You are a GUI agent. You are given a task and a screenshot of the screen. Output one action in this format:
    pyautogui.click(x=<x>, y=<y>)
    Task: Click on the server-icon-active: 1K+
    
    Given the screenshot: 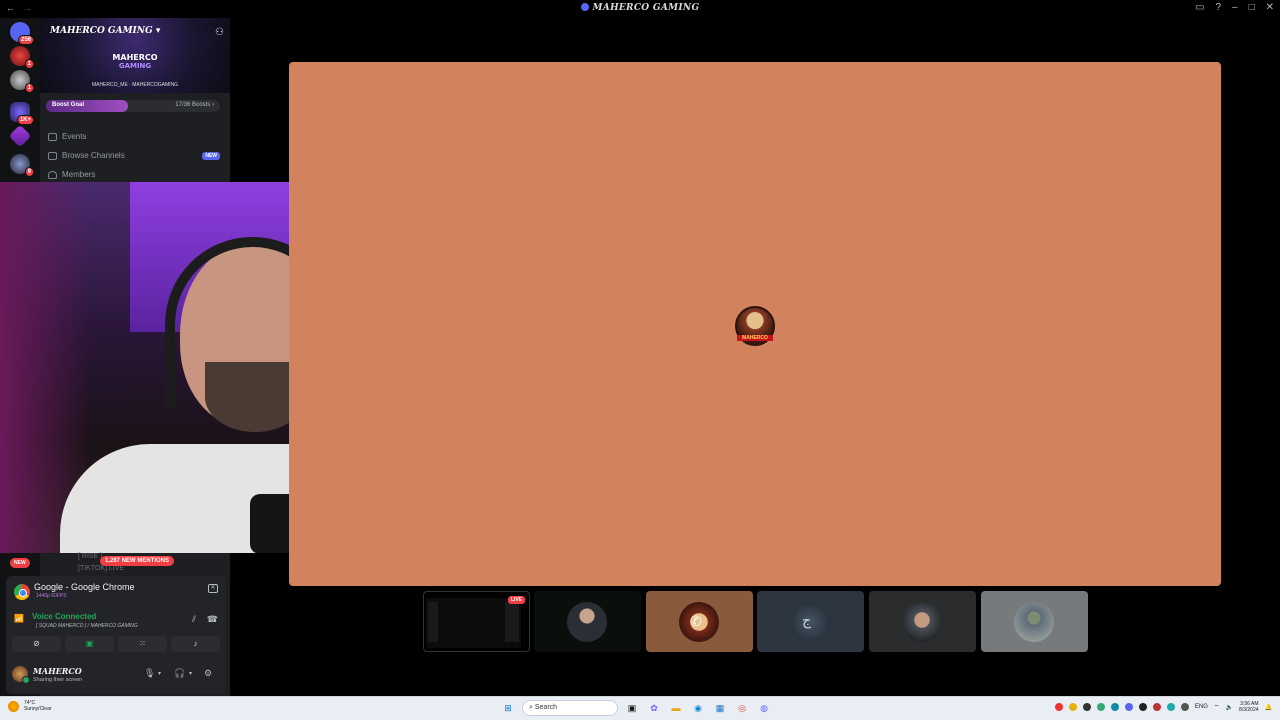 What is the action you would take?
    pyautogui.click(x=22, y=113)
    